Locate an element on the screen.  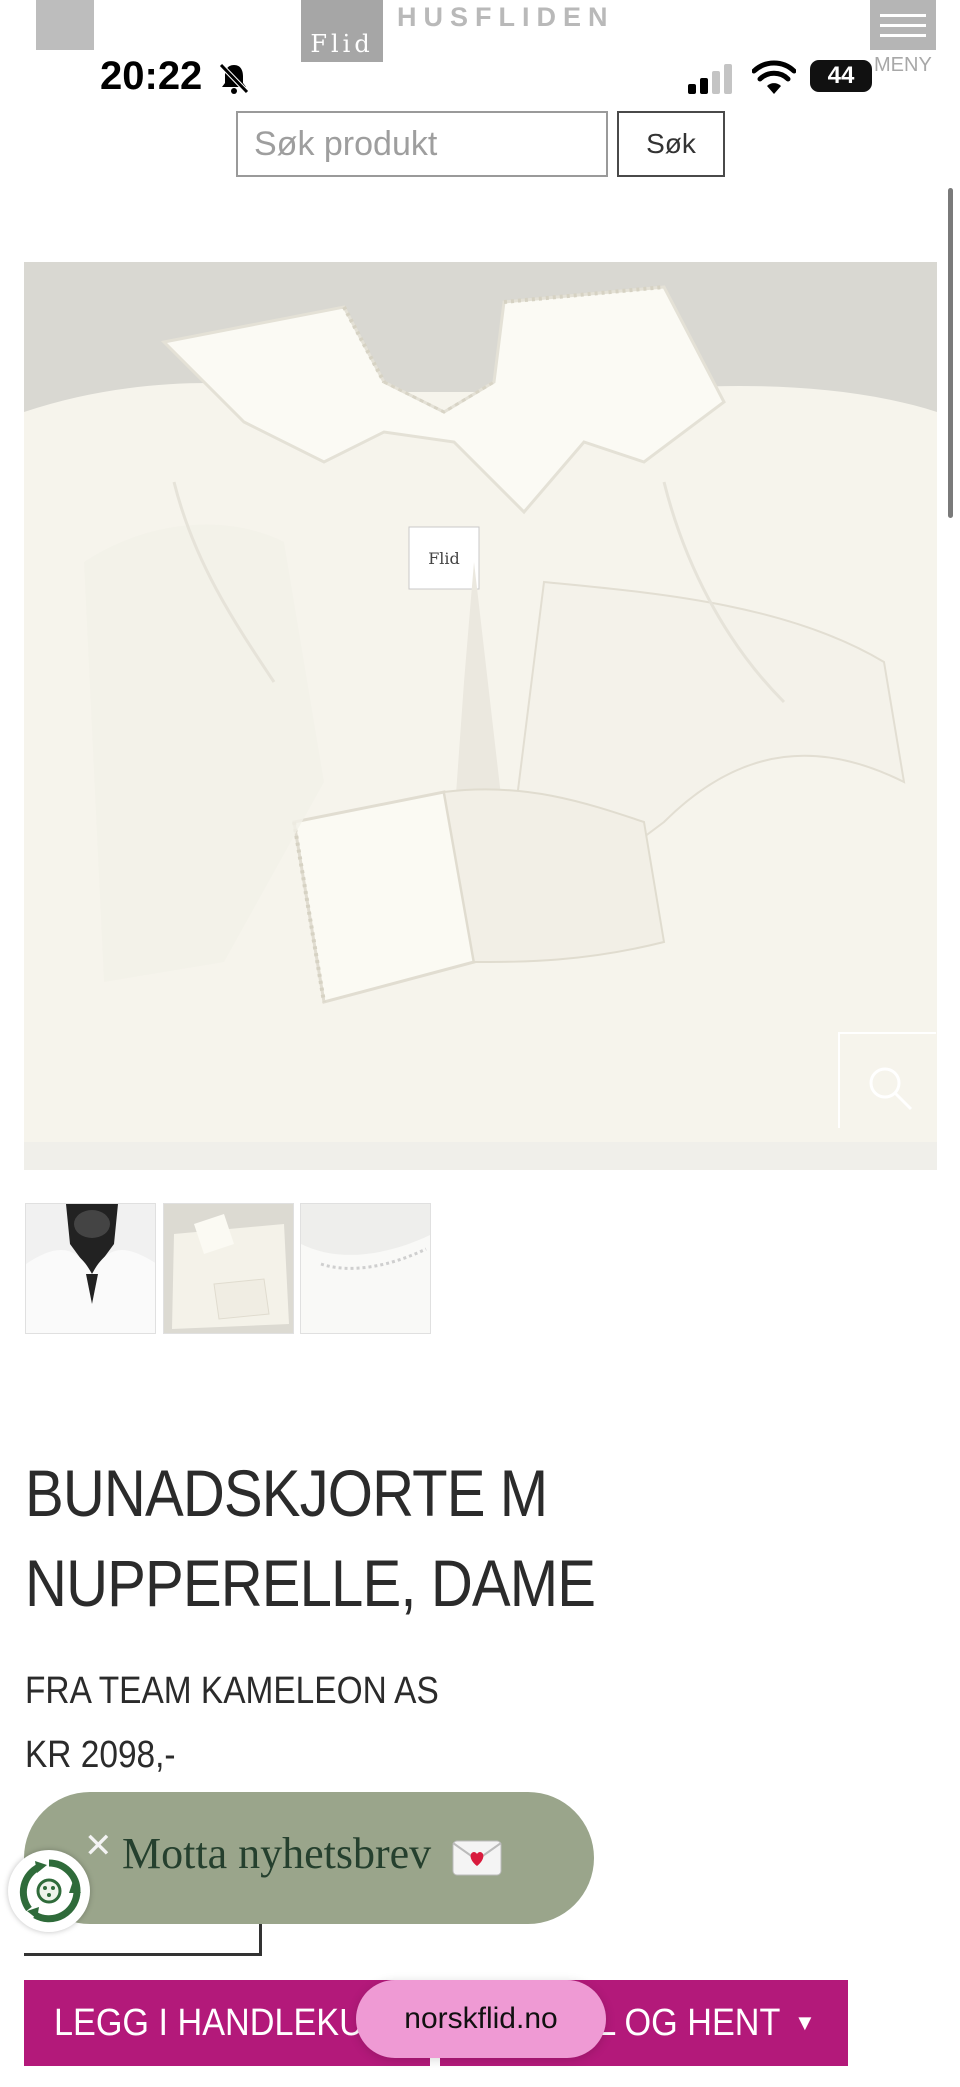
product-price: KR 2098,- is located at coordinates (100, 1755).